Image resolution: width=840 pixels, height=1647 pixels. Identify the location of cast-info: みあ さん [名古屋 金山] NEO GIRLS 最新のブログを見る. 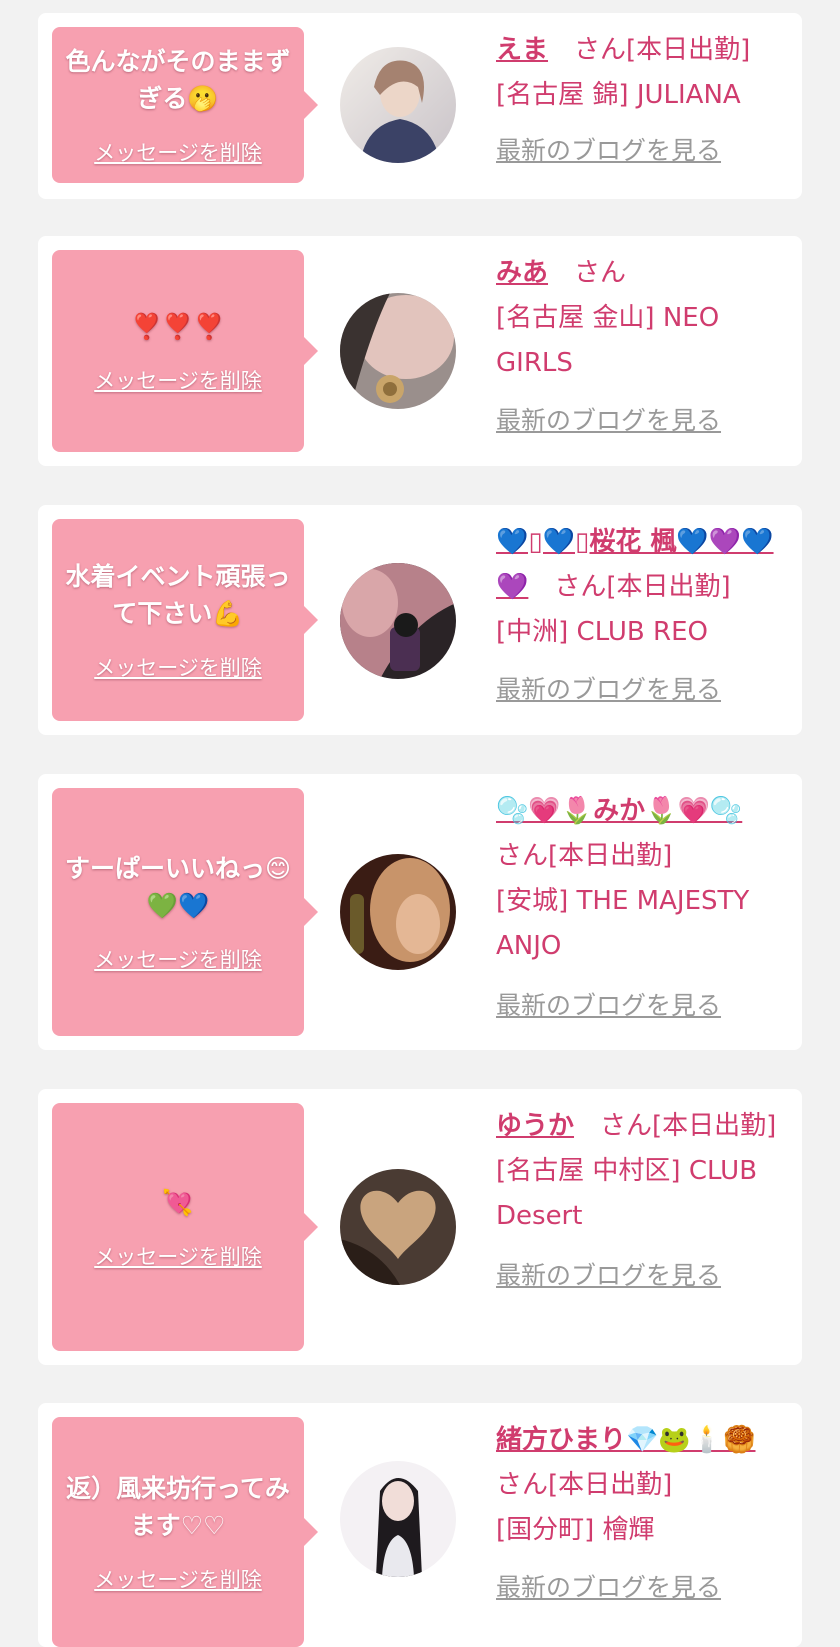
(644, 347).